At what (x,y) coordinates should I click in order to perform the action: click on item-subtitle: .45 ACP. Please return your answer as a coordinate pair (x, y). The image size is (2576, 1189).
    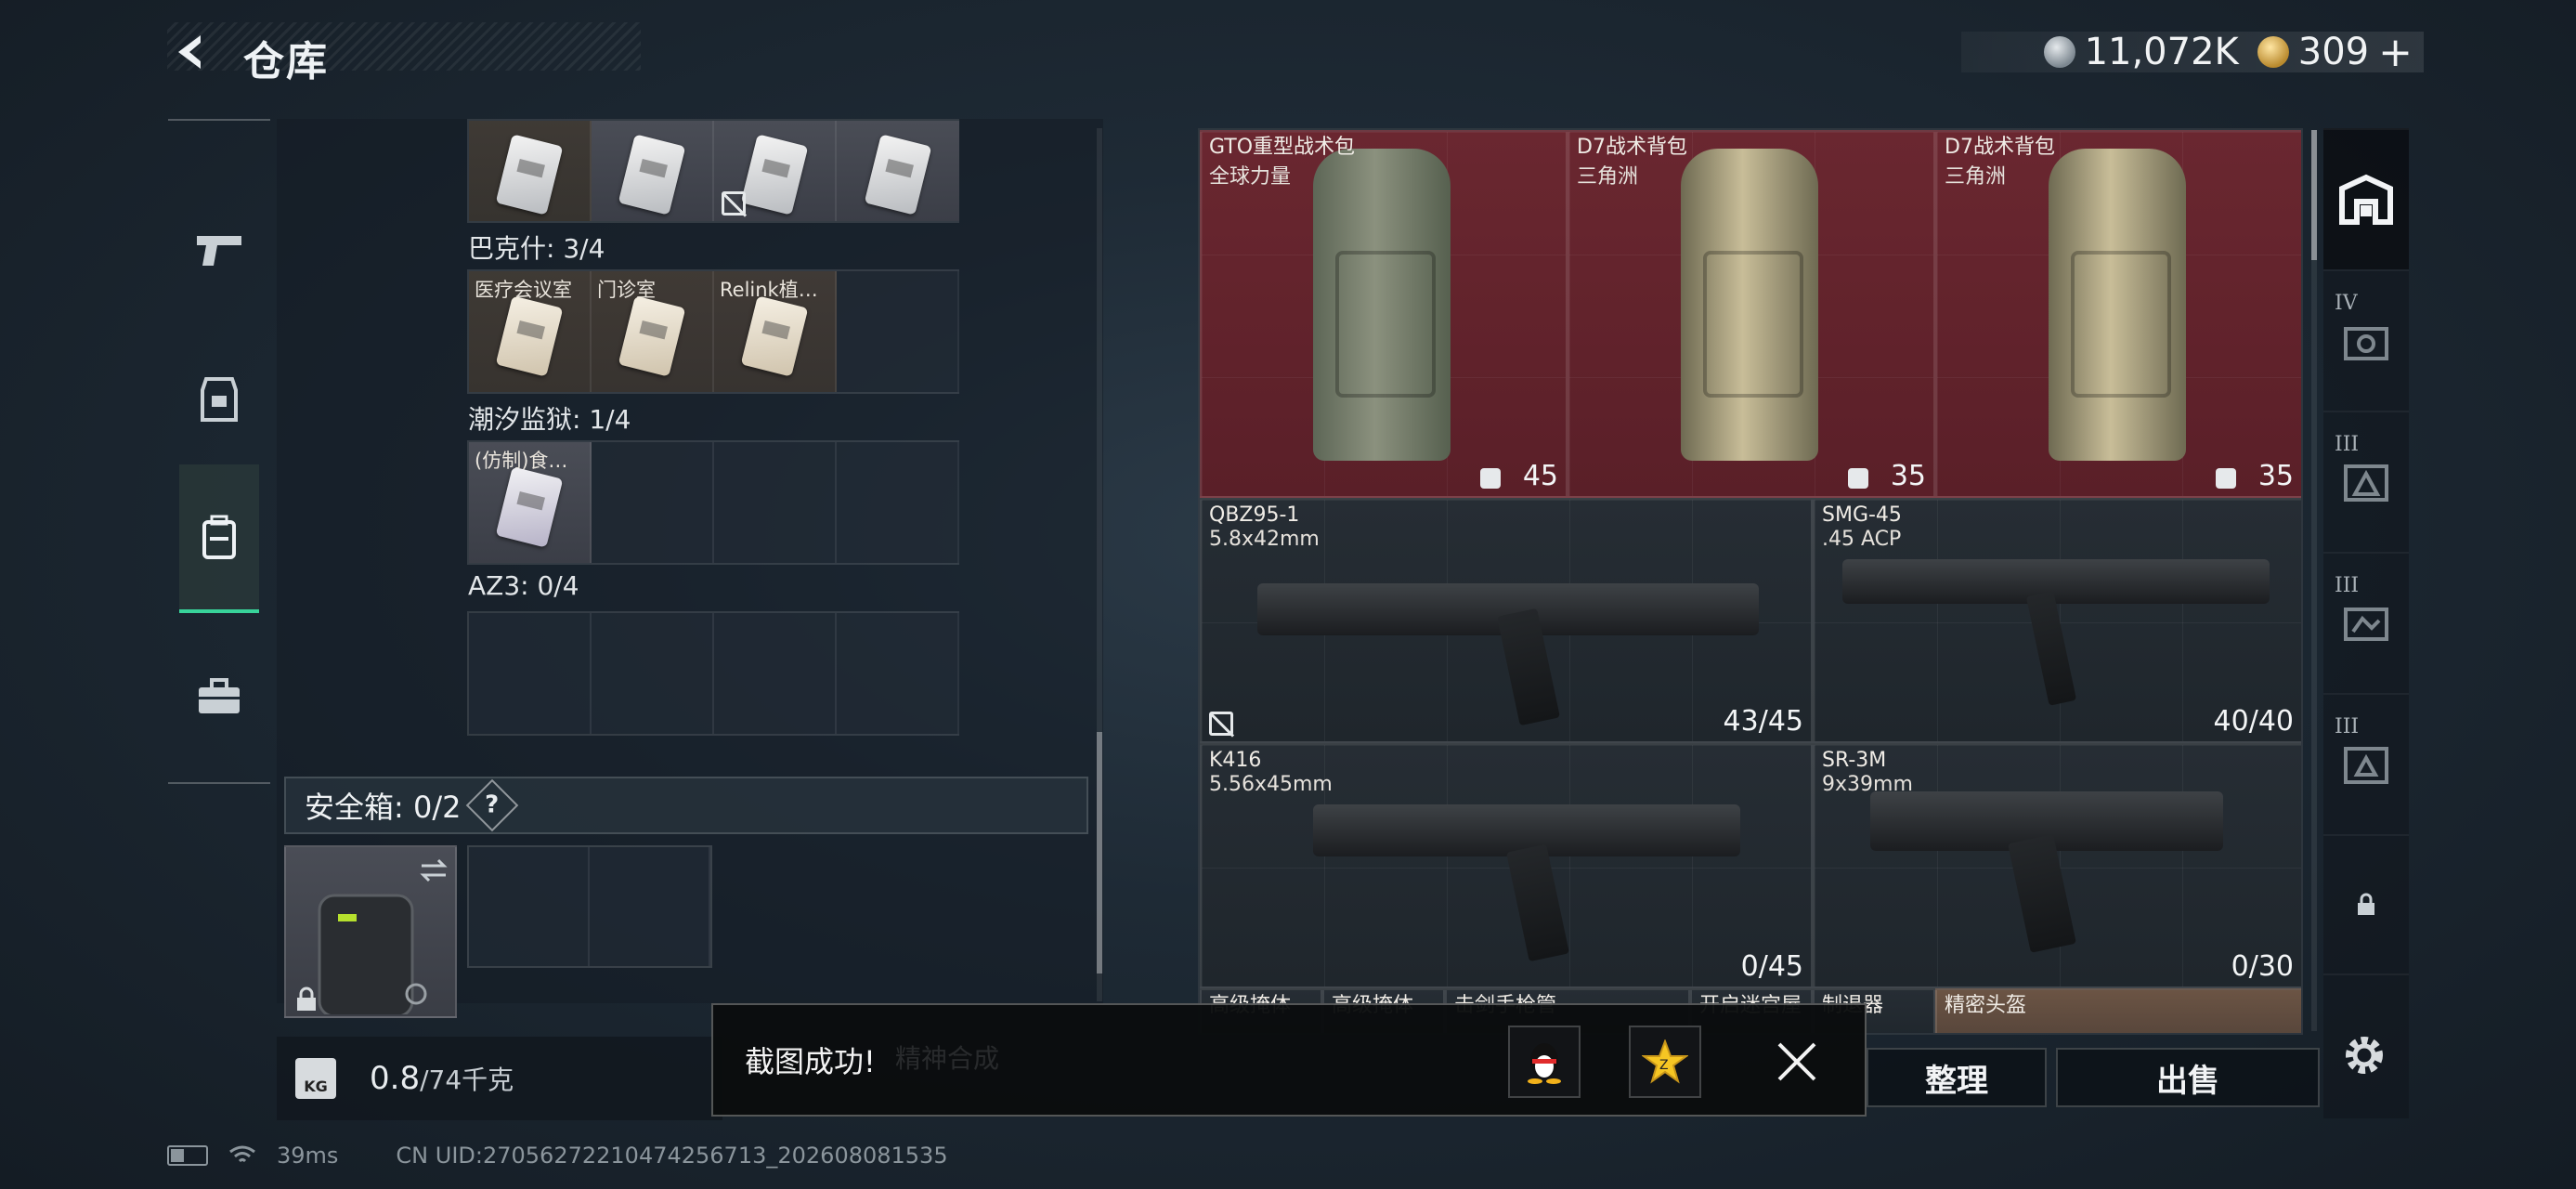
    Looking at the image, I should click on (1862, 539).